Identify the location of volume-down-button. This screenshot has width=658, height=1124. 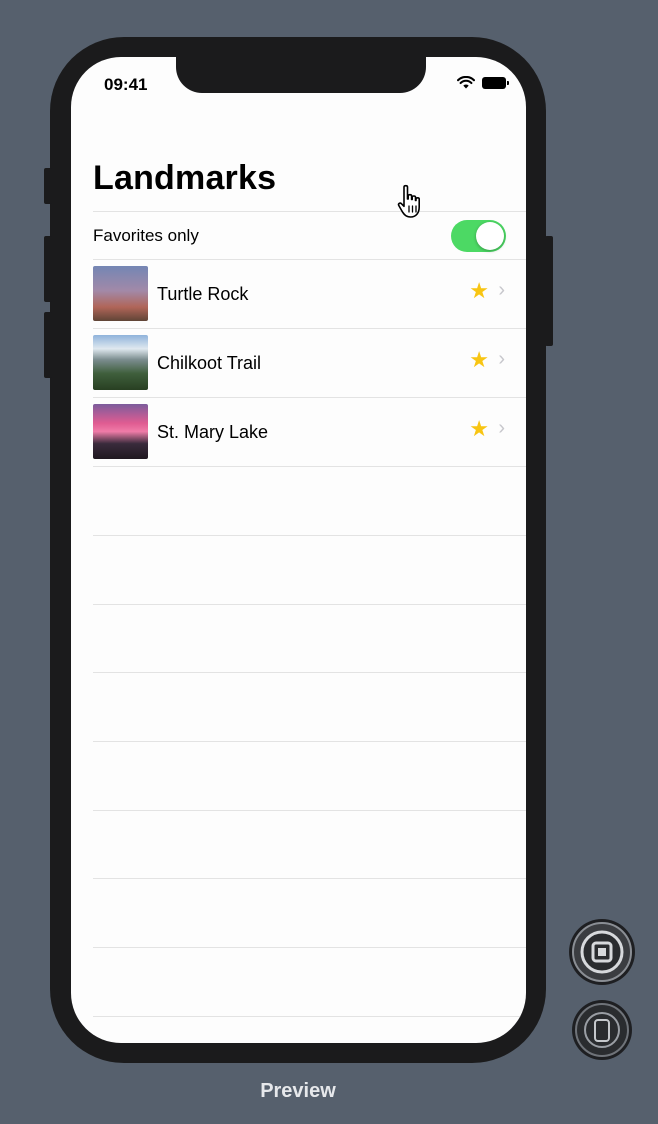
(48, 345).